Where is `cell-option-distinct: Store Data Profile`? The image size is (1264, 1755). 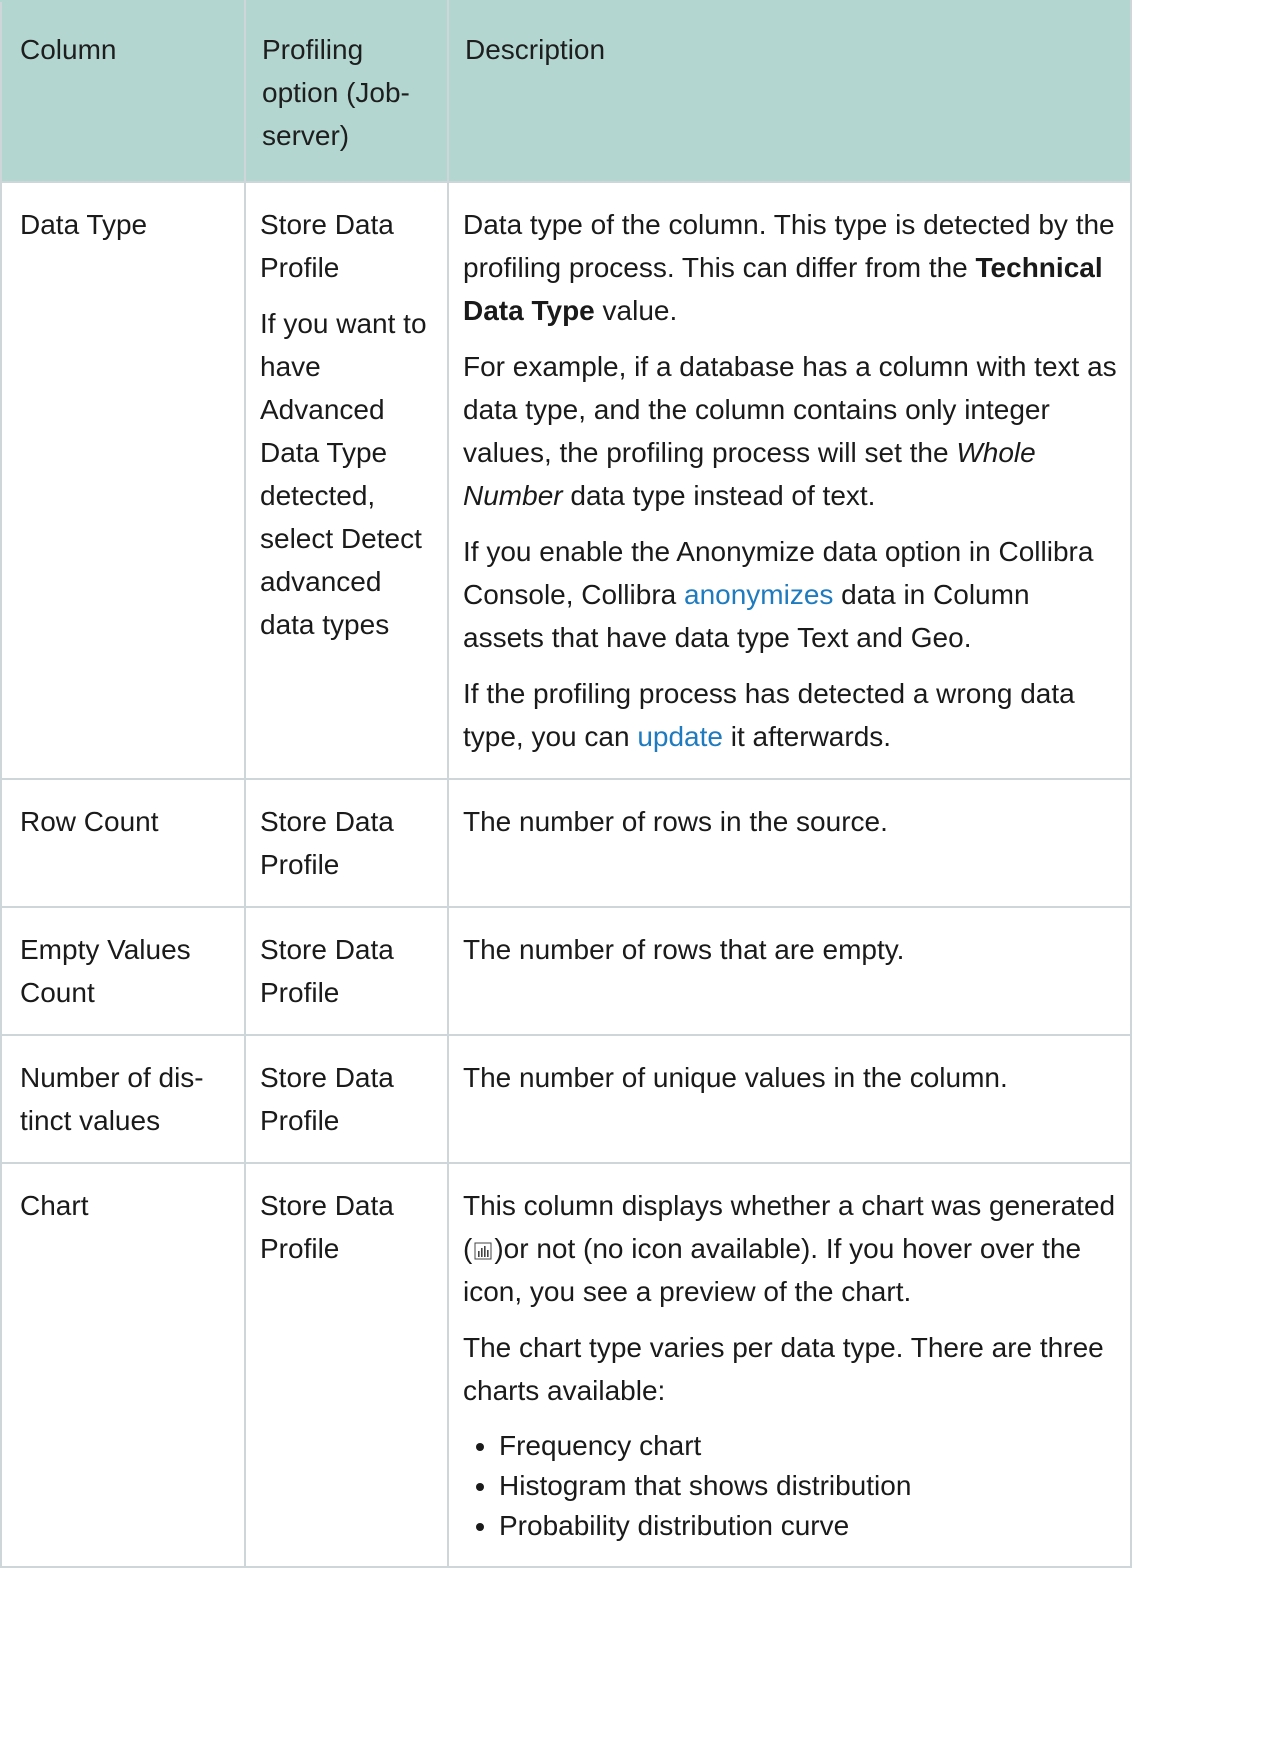
cell-option-distinct: Store Data Profile is located at coordinates (346, 1099).